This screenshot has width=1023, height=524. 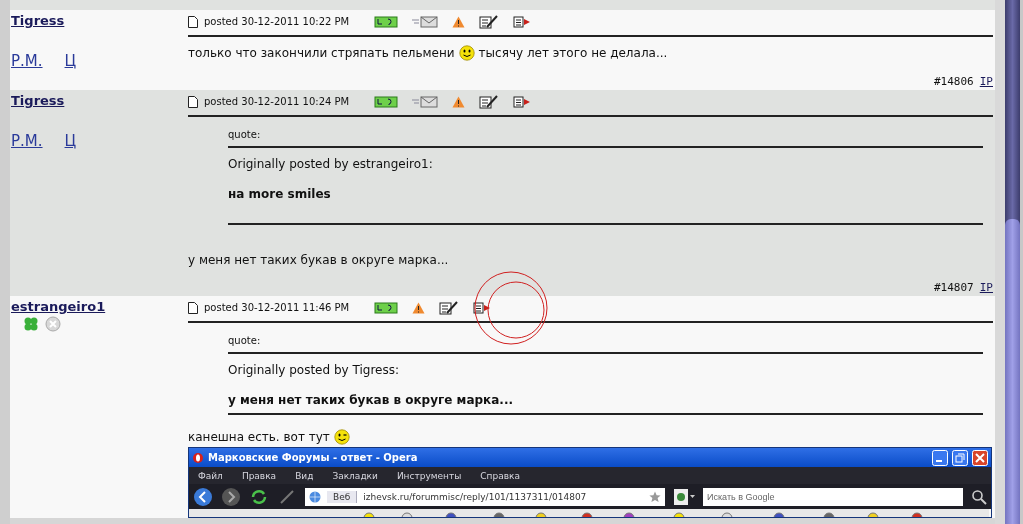 I want to click on search-icon, so click(x=979, y=496).